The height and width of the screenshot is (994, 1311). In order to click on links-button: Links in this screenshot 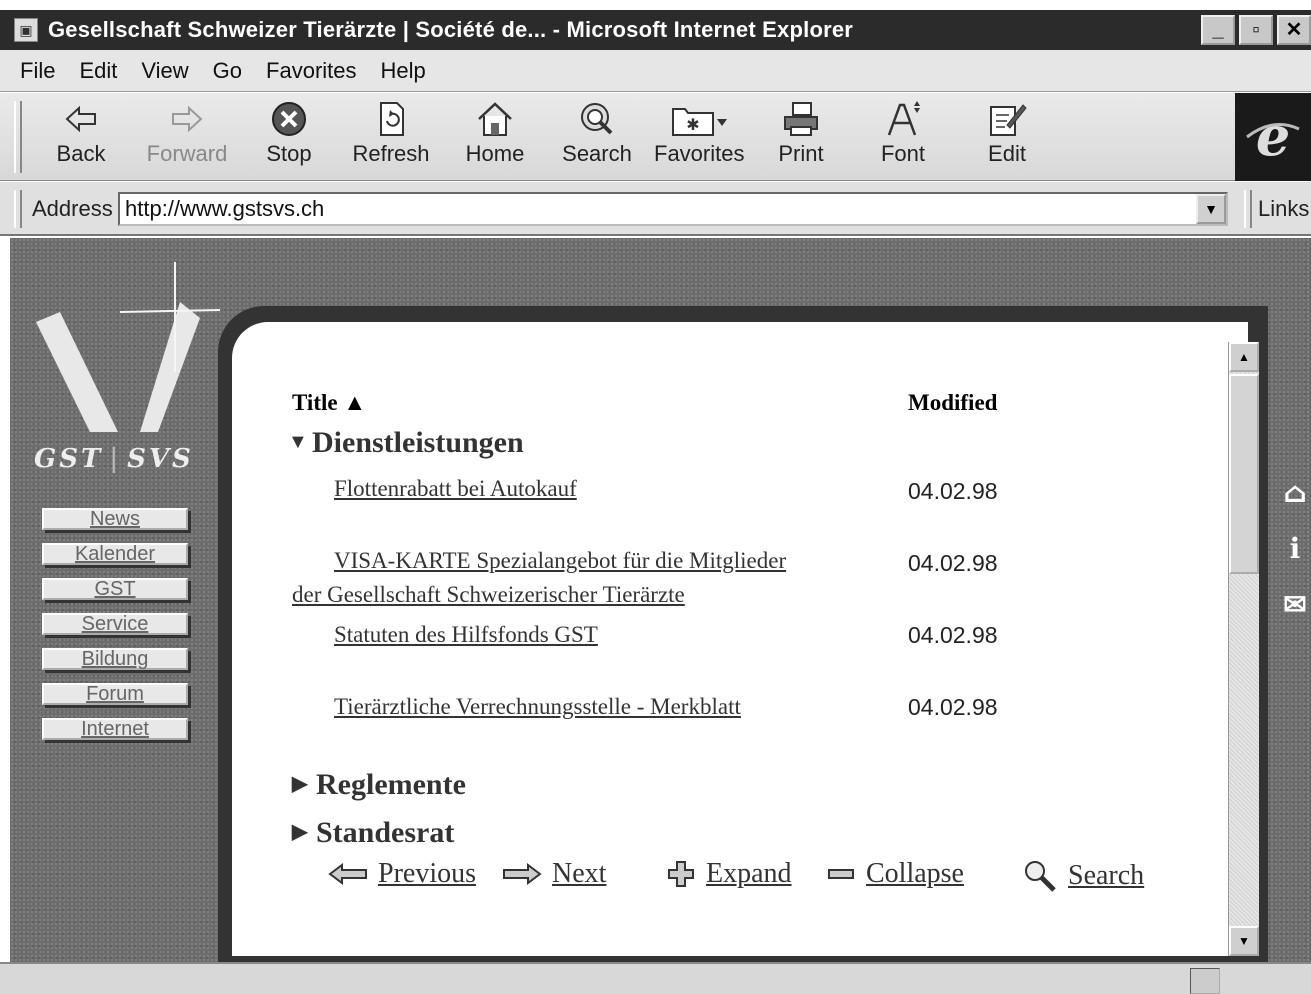, I will do `click(1283, 209)`.